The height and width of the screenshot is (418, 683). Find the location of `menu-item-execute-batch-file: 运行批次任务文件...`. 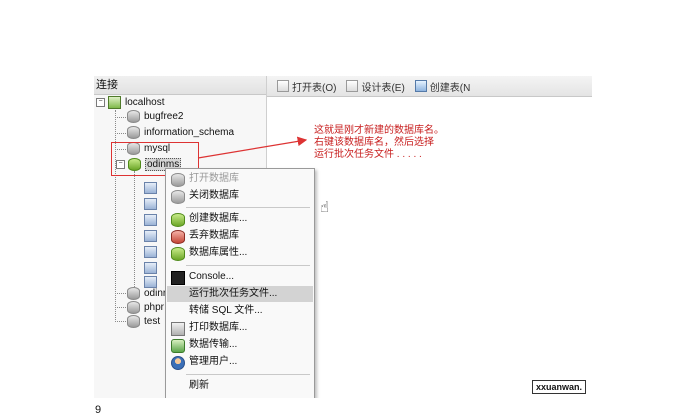

menu-item-execute-batch-file: 运行批次任务文件... is located at coordinates (240, 294).